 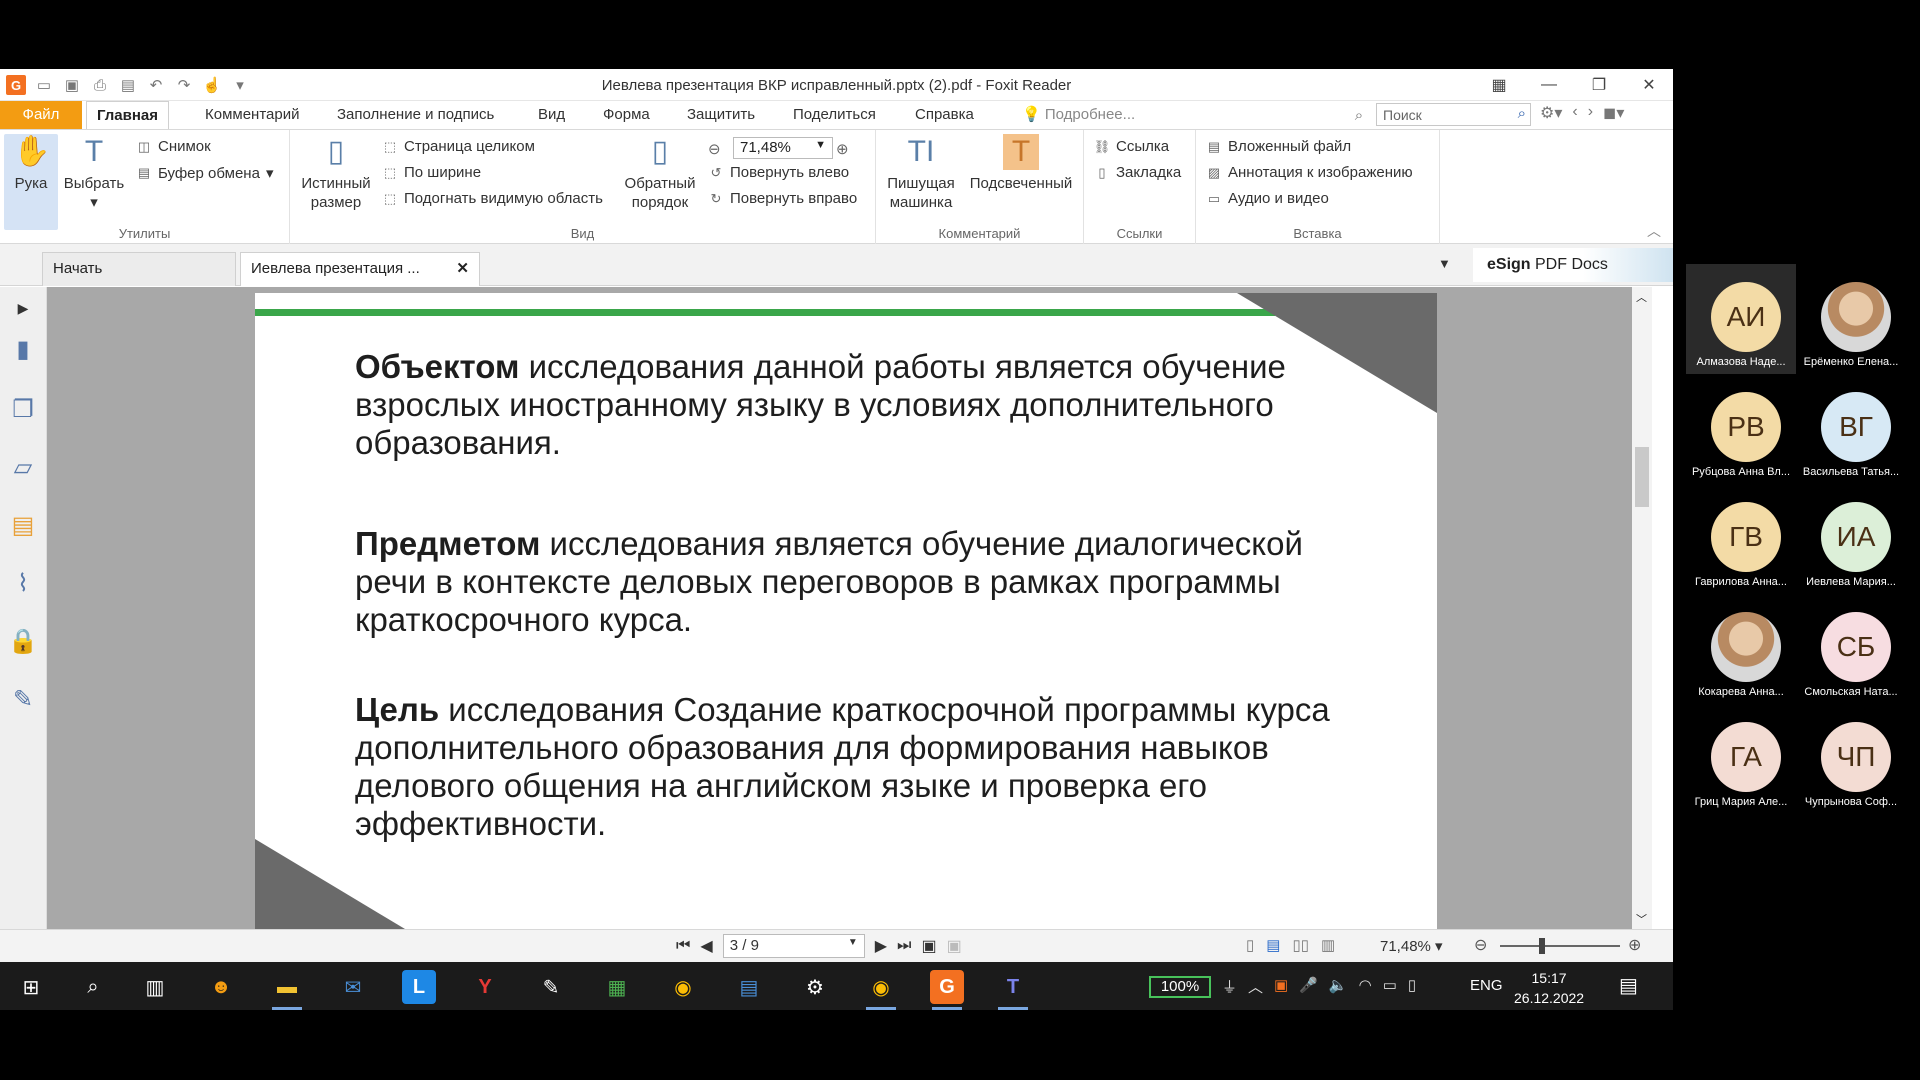 I want to click on plug-icon: ⏚, so click(x=1229, y=986).